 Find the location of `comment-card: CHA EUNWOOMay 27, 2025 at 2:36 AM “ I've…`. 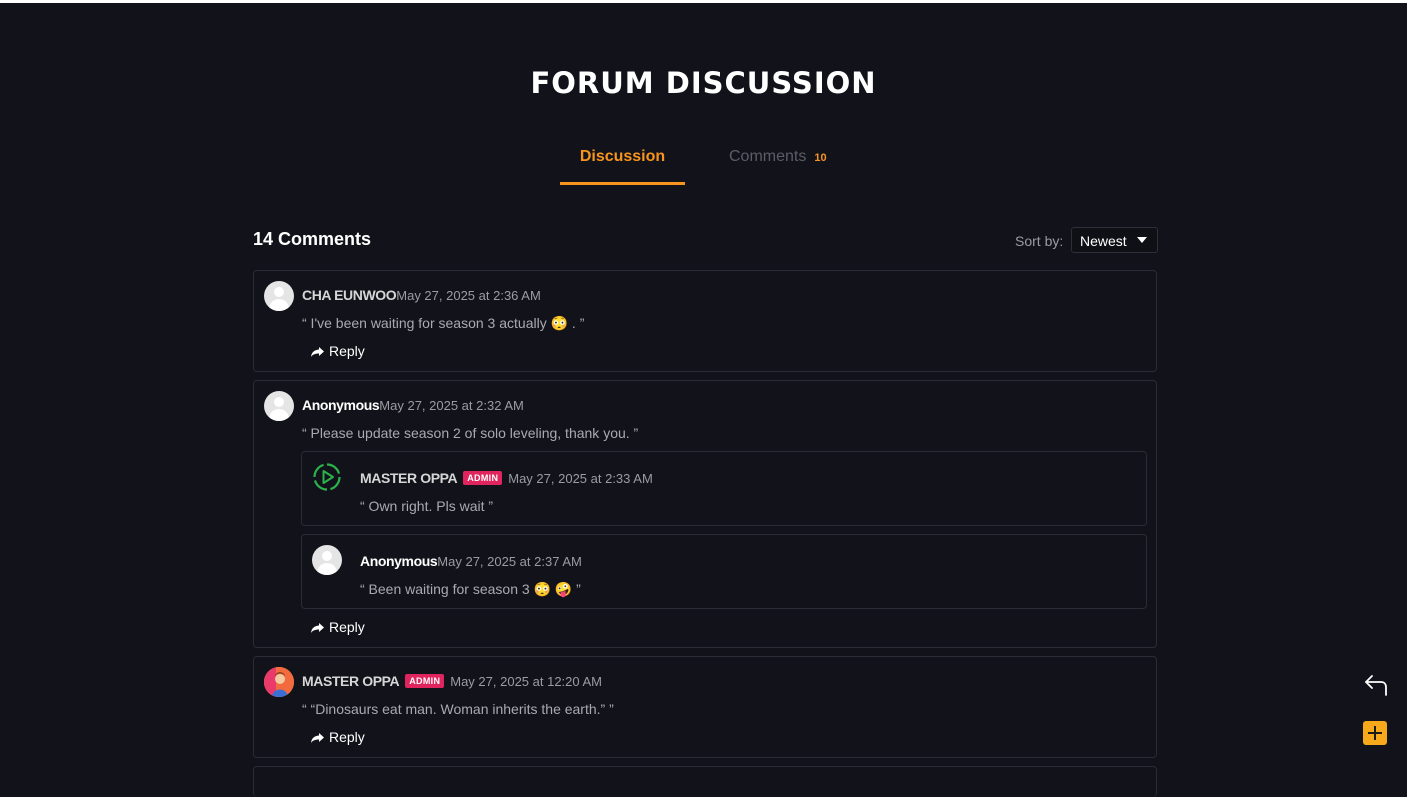

comment-card: CHA EUNWOOMay 27, 2025 at 2:36 AM “ I've… is located at coordinates (705, 321).